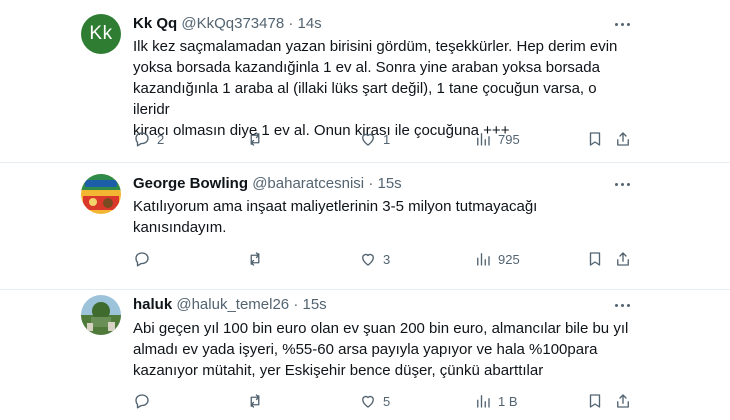  What do you see at coordinates (155, 23) in the screenshot?
I see `author-name: Kk Qq` at bounding box center [155, 23].